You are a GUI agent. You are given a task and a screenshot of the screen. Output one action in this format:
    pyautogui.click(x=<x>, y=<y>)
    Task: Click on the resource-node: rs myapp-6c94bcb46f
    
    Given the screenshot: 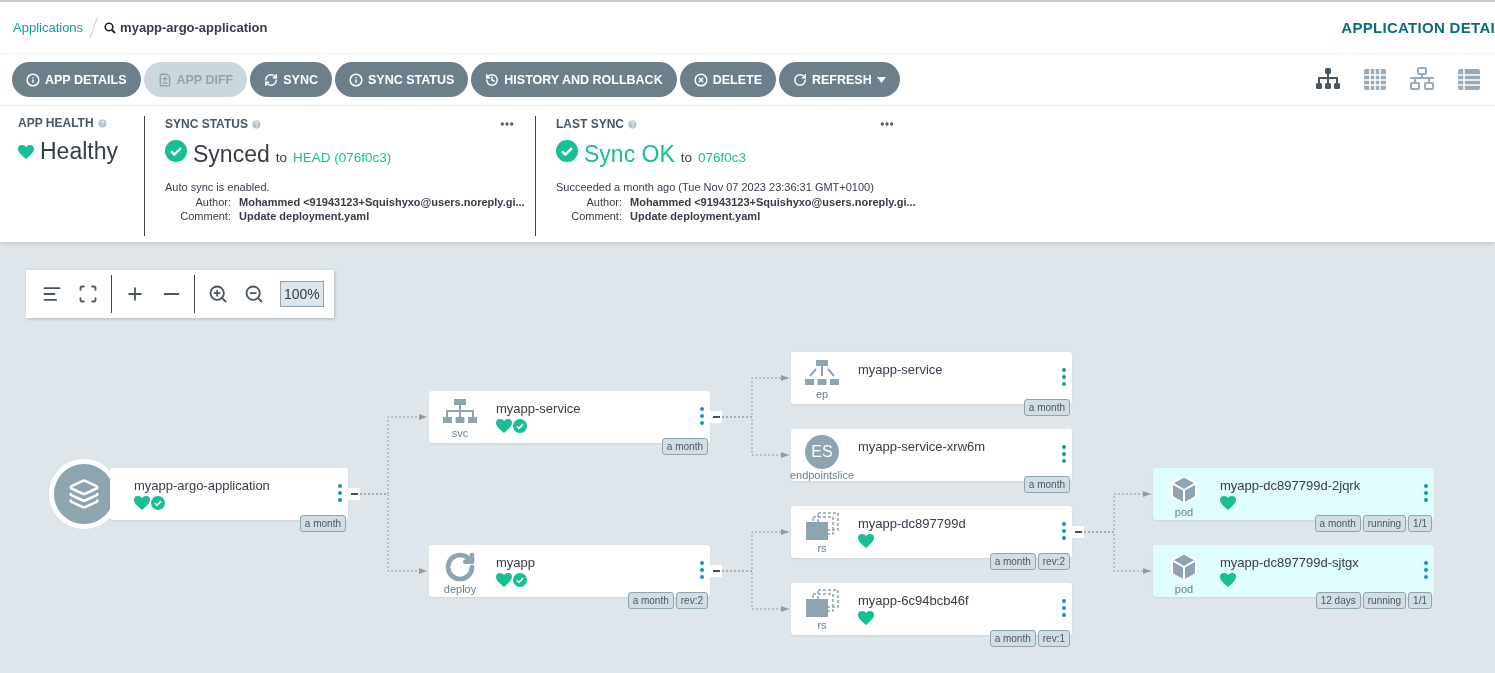 What is the action you would take?
    pyautogui.click(x=931, y=609)
    